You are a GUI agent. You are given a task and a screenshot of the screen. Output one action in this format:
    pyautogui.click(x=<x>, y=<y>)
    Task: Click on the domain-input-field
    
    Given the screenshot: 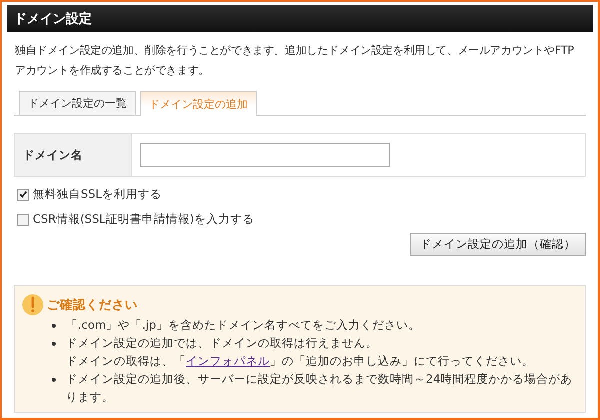 What is the action you would take?
    pyautogui.click(x=265, y=155)
    